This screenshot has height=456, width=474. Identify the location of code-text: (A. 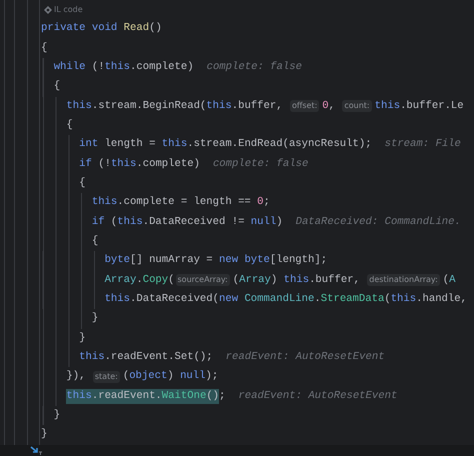
(449, 280).